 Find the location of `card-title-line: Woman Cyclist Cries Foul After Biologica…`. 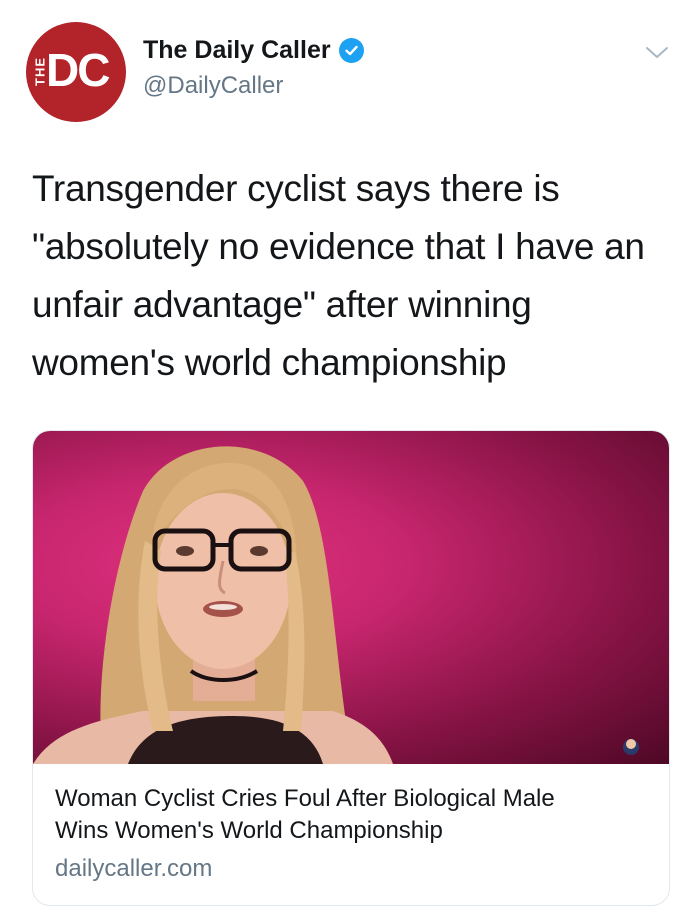

card-title-line: Woman Cyclist Cries Foul After Biologica… is located at coordinates (305, 798).